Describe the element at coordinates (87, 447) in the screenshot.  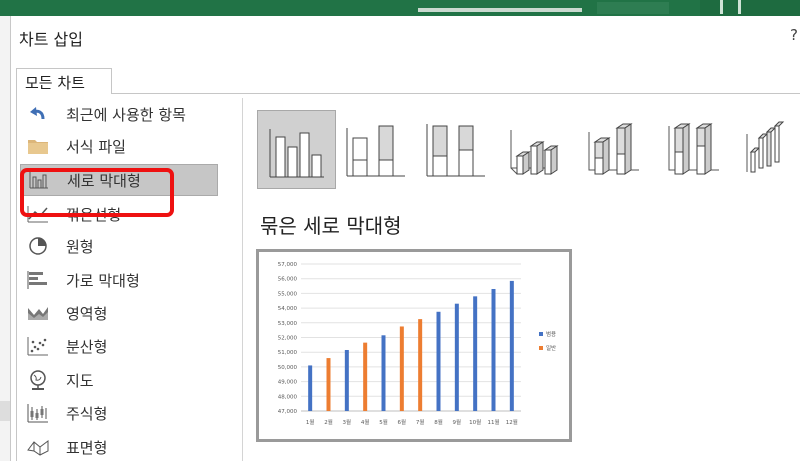
I see `category-label: 표면형` at that location.